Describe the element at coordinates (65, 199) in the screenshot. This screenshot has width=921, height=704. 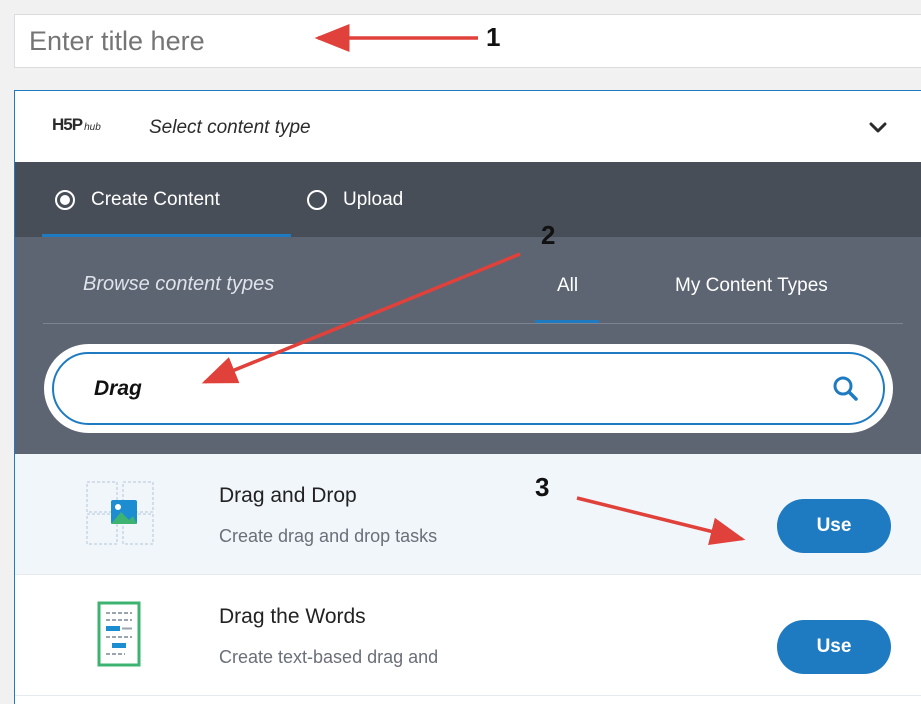
I see `radio-checked-icon` at that location.